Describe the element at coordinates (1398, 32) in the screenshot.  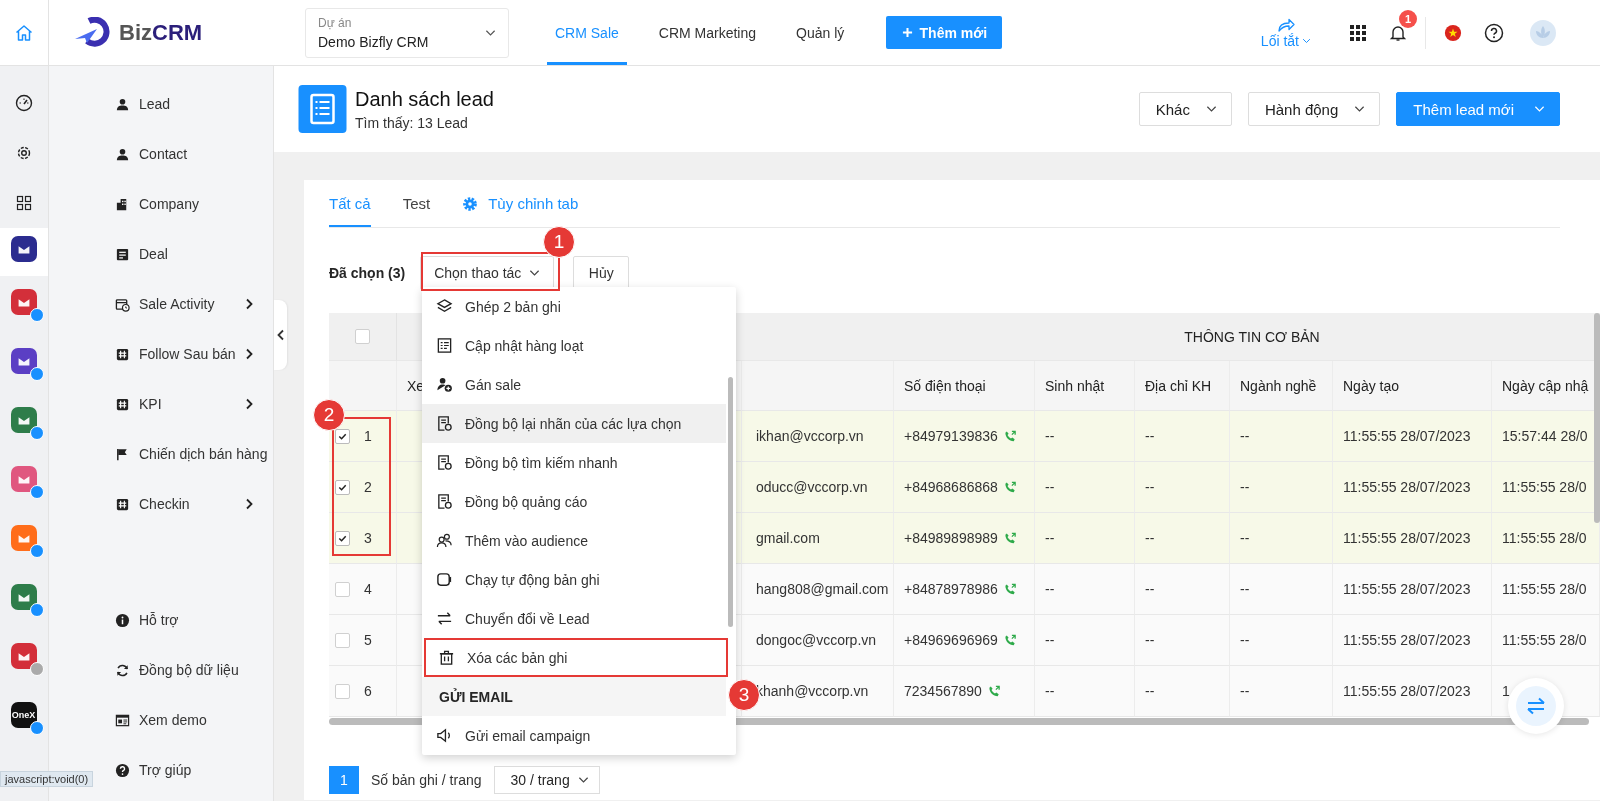
I see `notification-icon` at that location.